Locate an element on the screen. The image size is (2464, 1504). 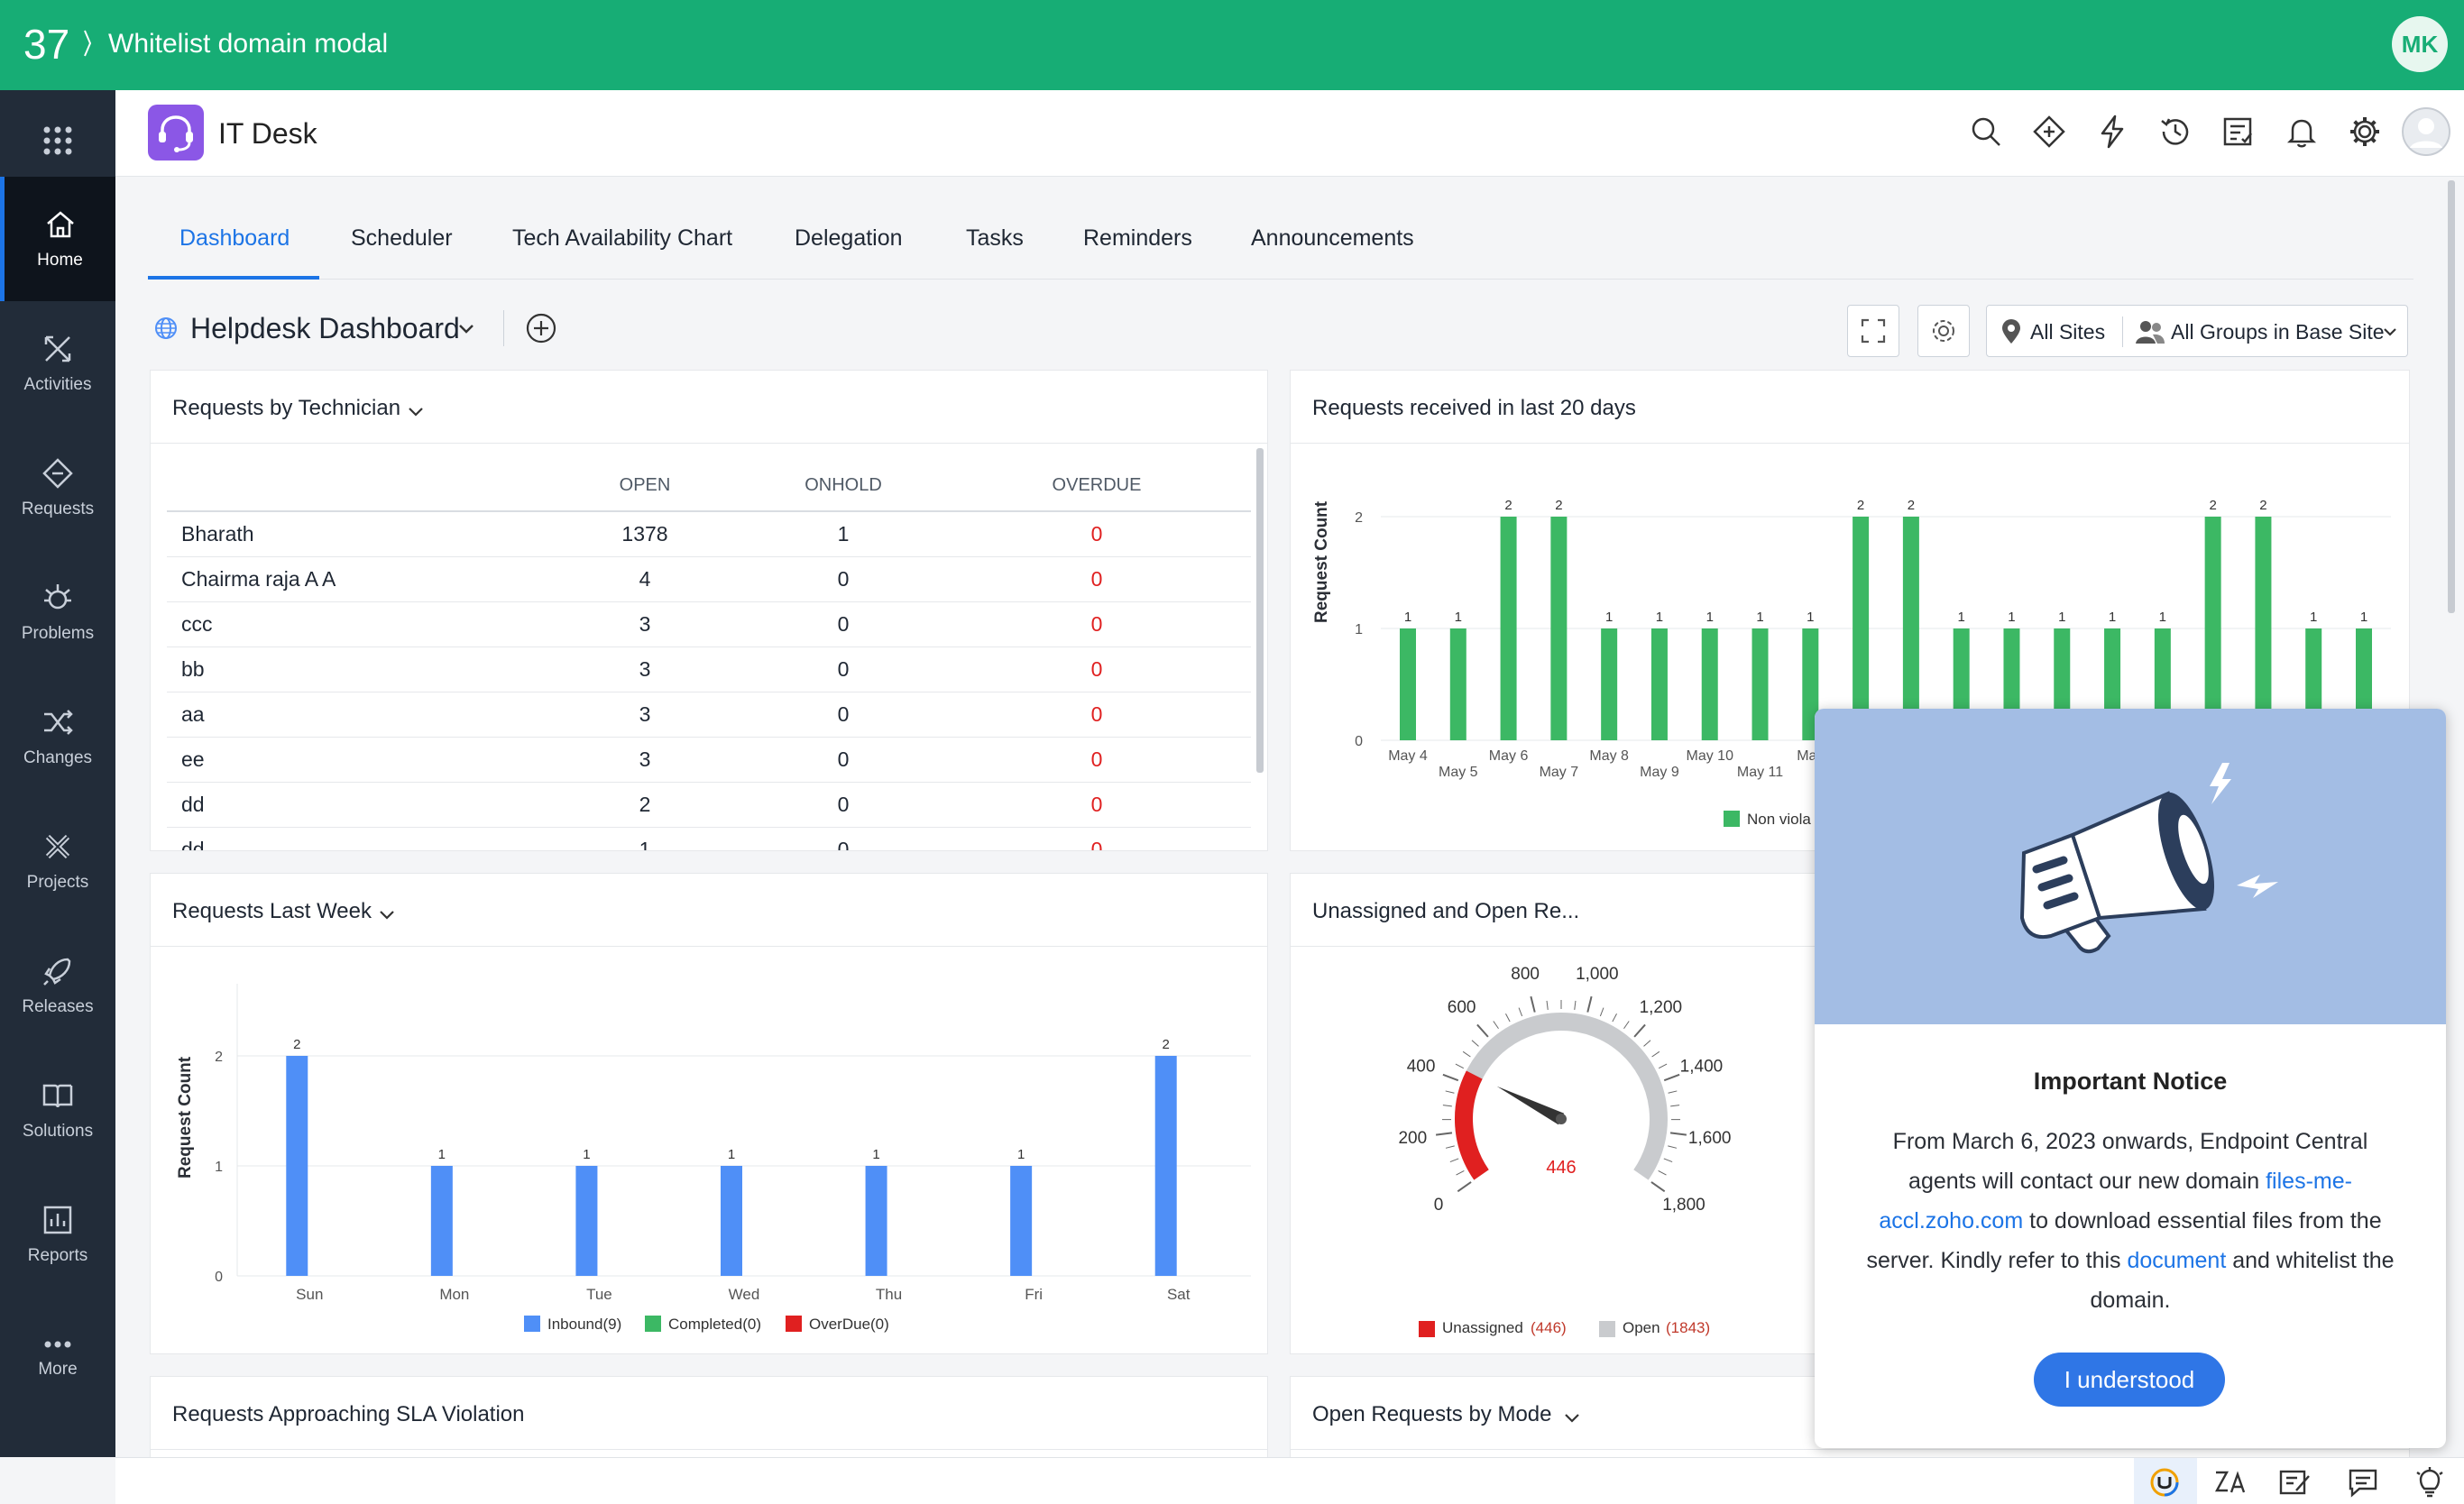
legend-label-completed: Completed(0) is located at coordinates (714, 1325).